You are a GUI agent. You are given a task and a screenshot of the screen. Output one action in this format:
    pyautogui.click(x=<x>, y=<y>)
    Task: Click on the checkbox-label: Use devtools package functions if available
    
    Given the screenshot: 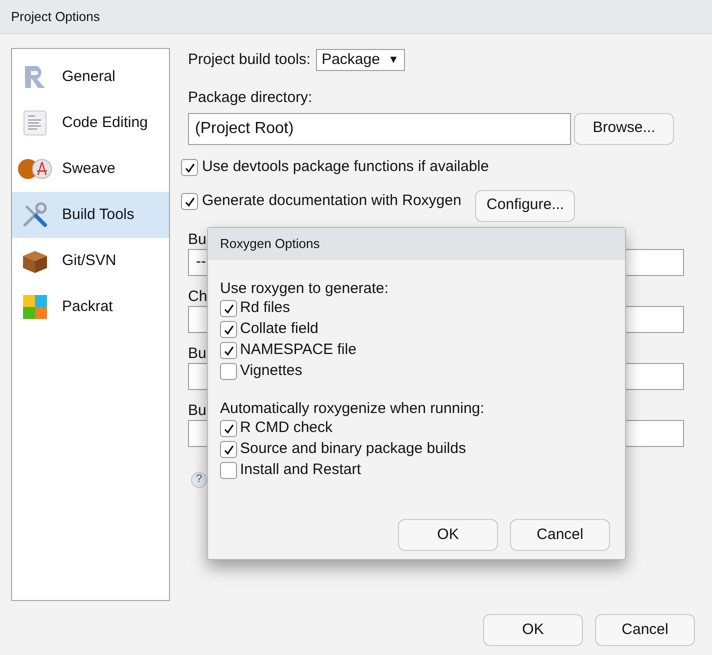 What is the action you would take?
    pyautogui.click(x=345, y=167)
    